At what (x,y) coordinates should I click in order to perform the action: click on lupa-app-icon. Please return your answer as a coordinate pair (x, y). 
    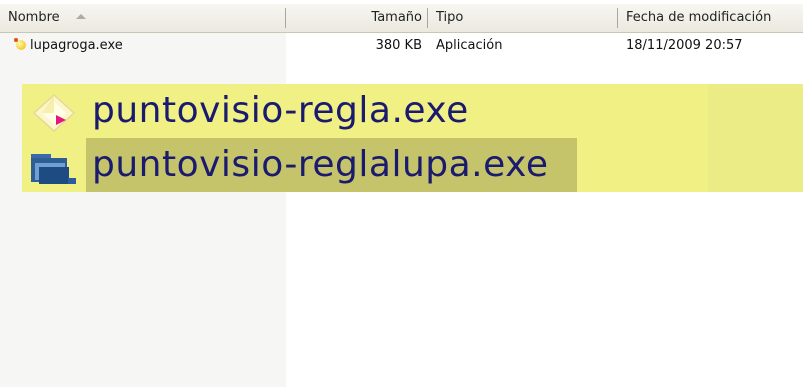
    Looking at the image, I should click on (20, 44).